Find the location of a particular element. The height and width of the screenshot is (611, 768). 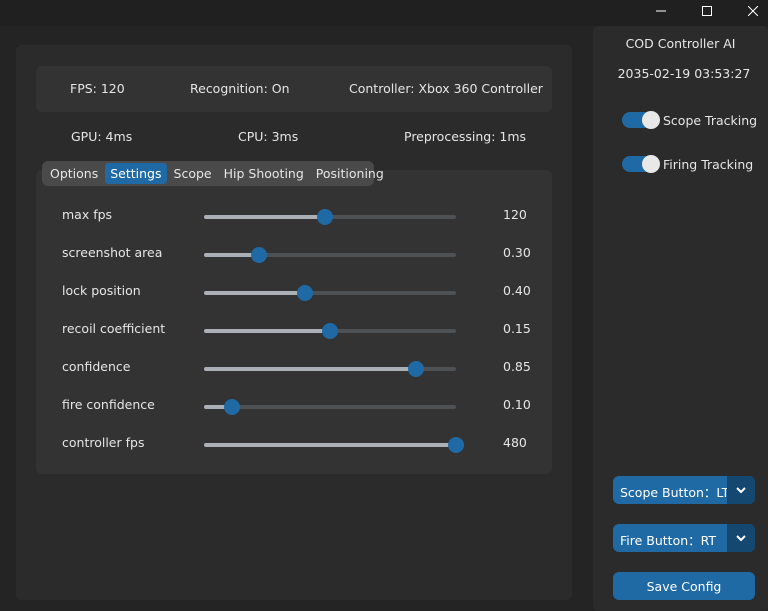

setting-row-controller-fps: controller fps 480 is located at coordinates (302, 444).